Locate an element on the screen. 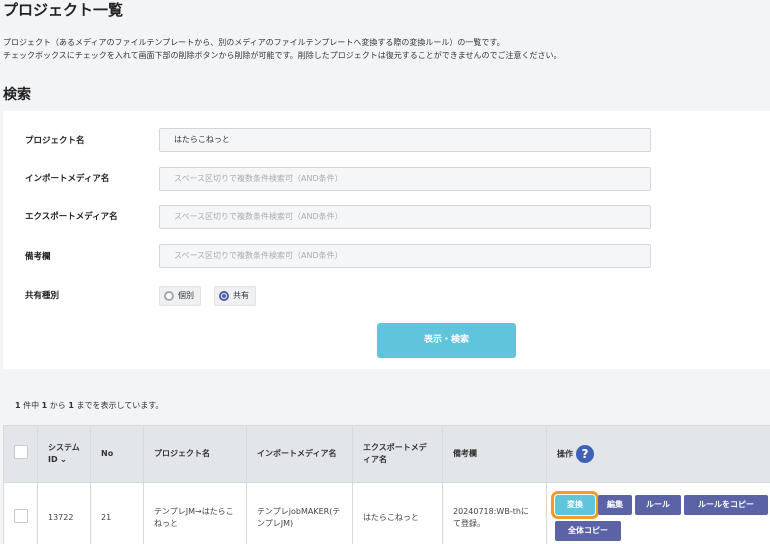 This screenshot has width=770, height=544. header-export-media: エクスポートメディア名 is located at coordinates (397, 454).